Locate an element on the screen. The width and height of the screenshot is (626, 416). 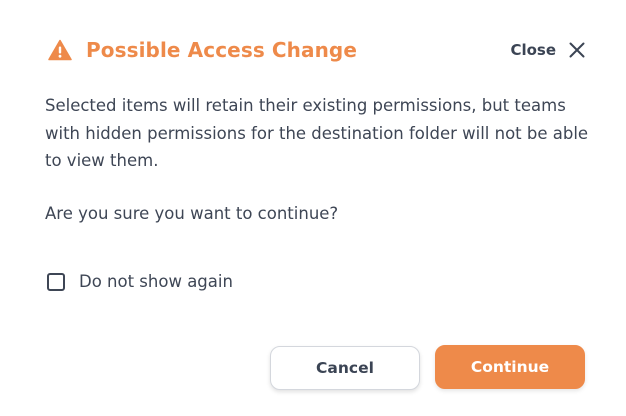
dialog-header: Possible Access Change Close is located at coordinates (317, 50).